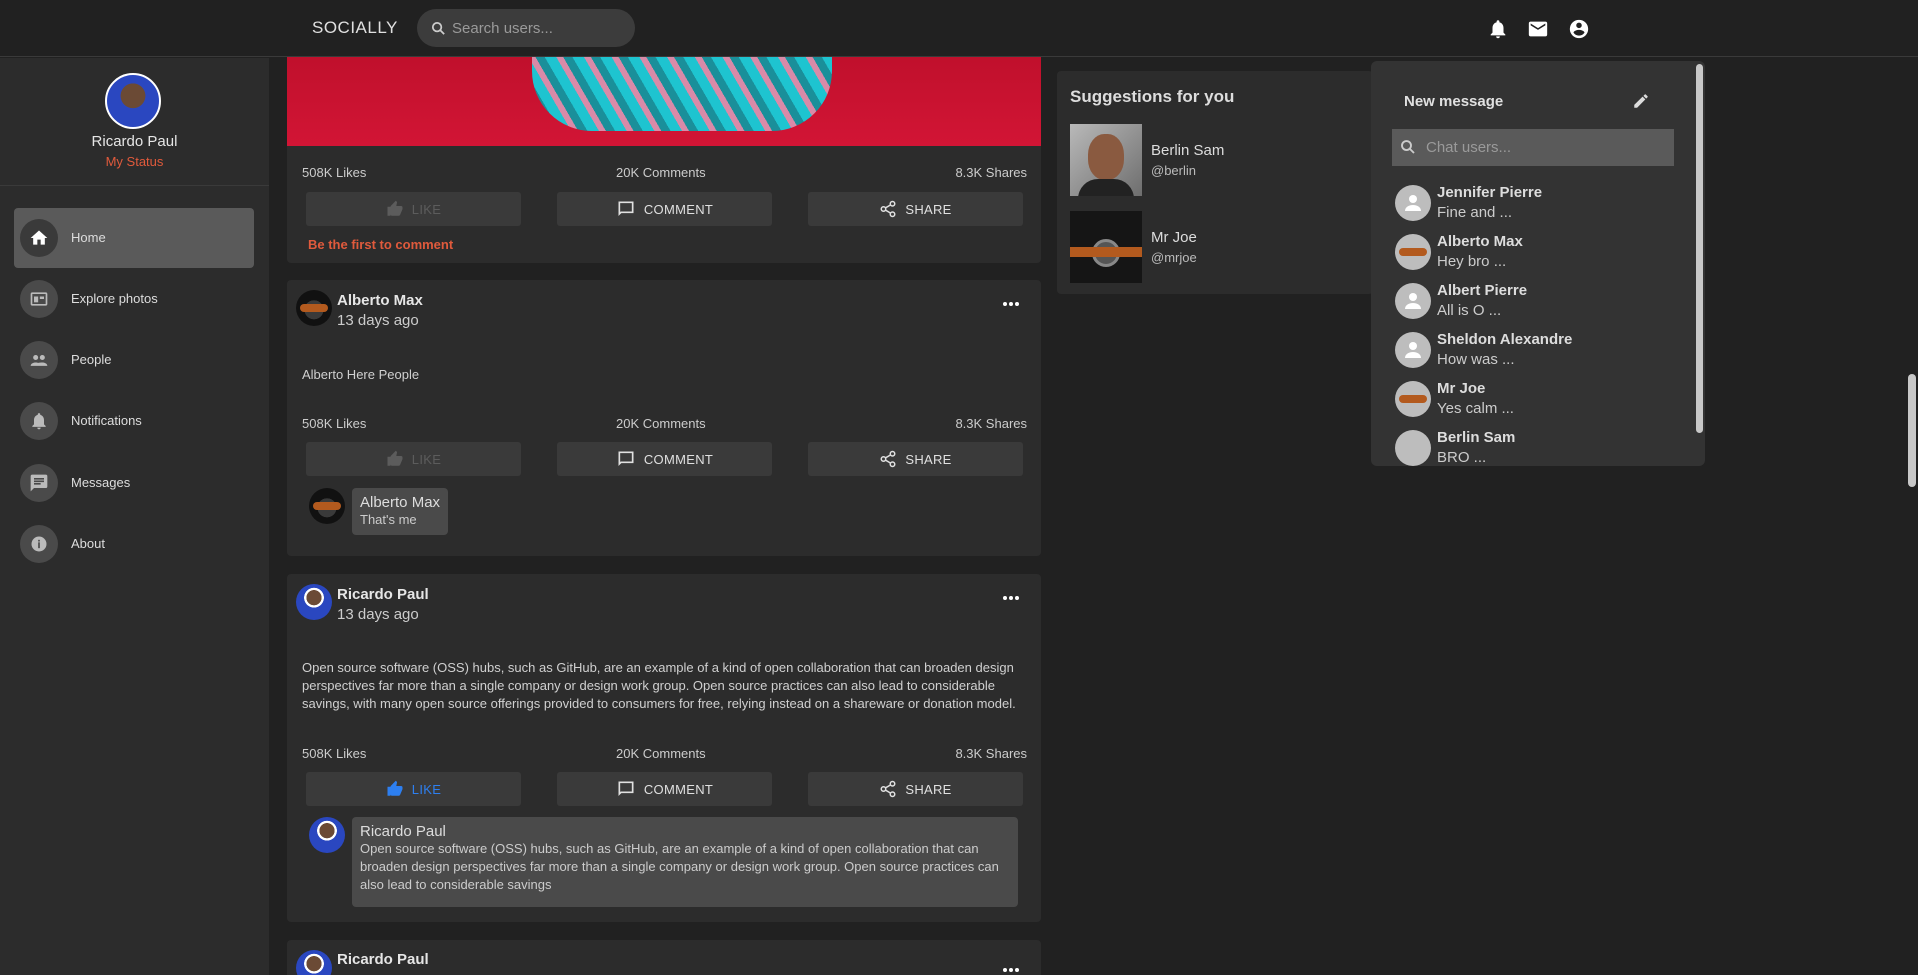 The image size is (1918, 975). What do you see at coordinates (355, 28) in the screenshot?
I see `brand-logo: SOCIALLY` at bounding box center [355, 28].